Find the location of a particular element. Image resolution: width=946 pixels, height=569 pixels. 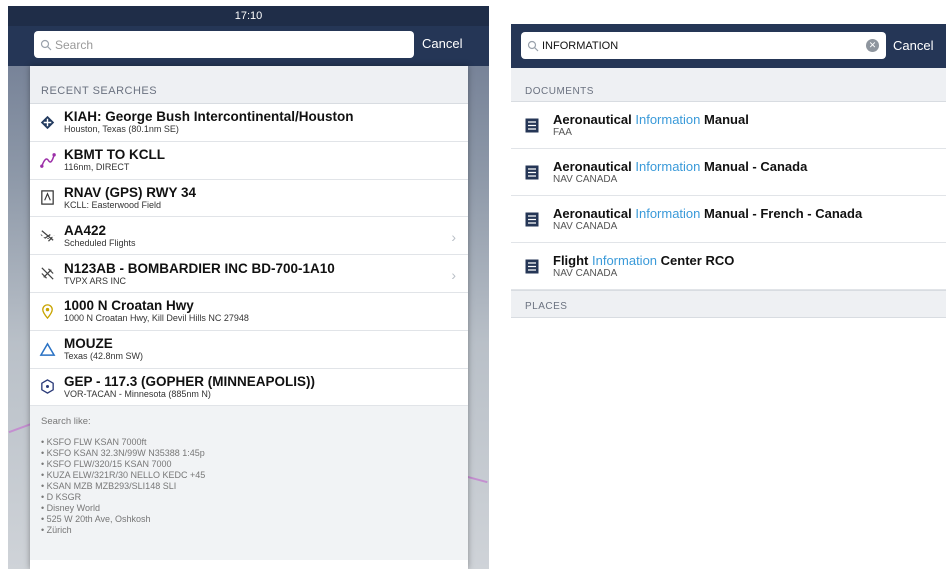

hint-item: D KSGR is located at coordinates (254, 497).